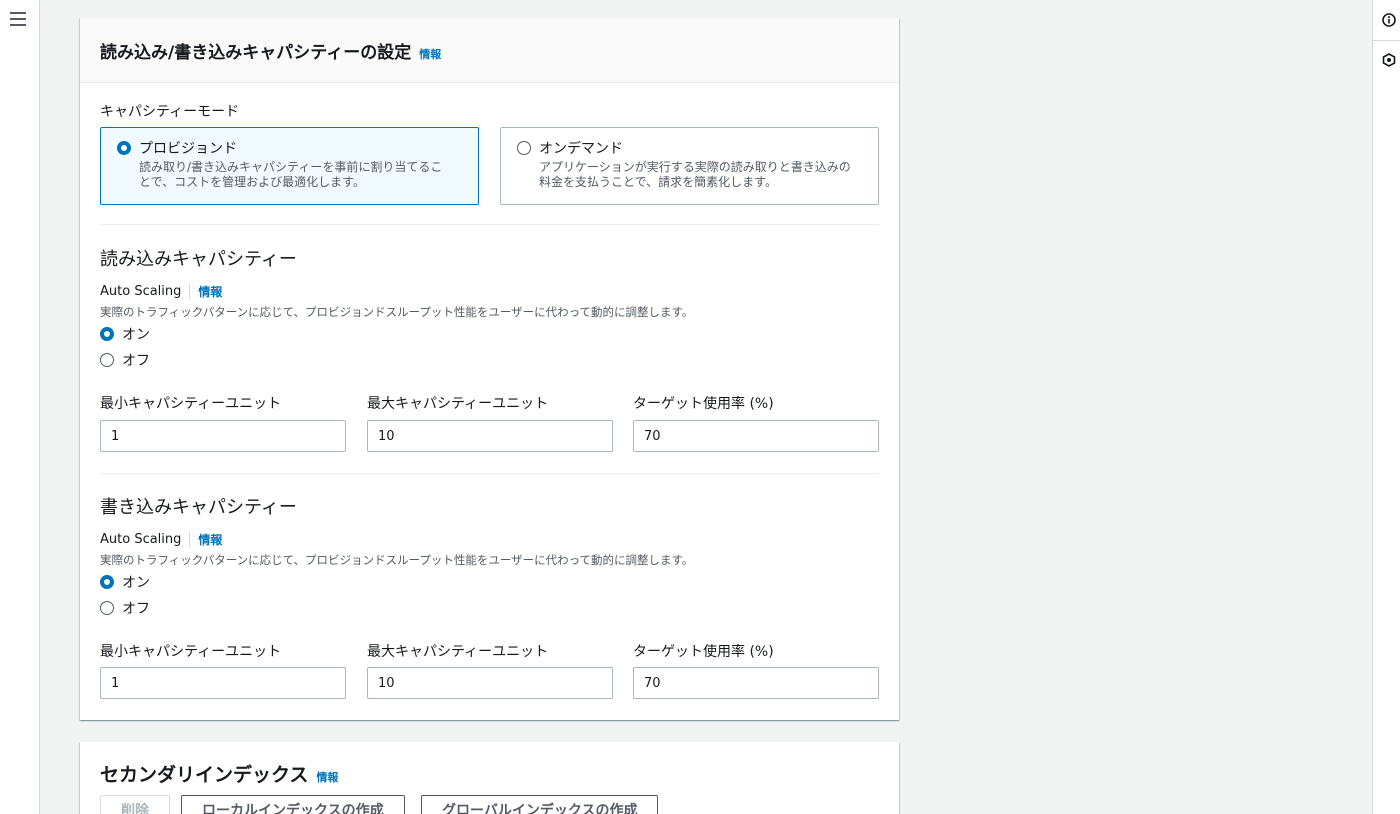  Describe the element at coordinates (210, 291) in the screenshot. I see `read-auto-scaling-info-link: 情報` at that location.